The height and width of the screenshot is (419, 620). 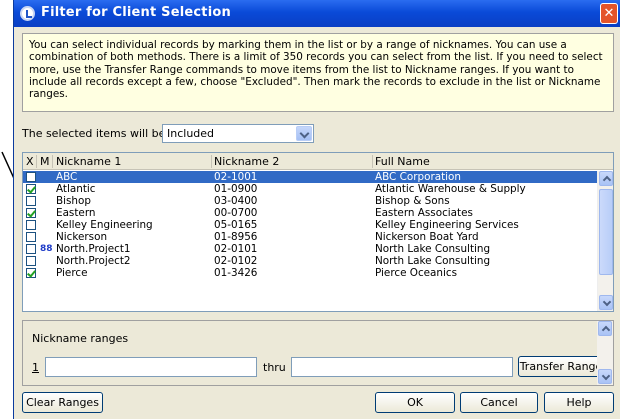 I want to click on row-nickname2: 03-0400, so click(x=236, y=201).